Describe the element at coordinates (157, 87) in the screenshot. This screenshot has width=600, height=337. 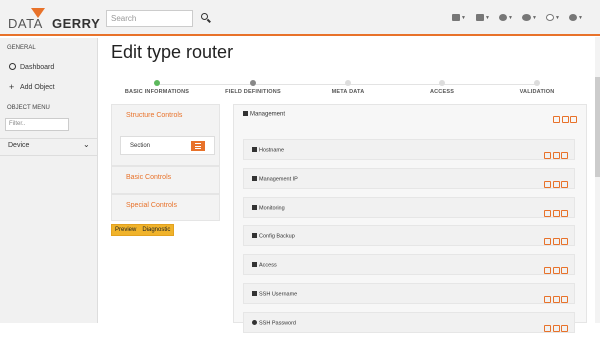
I see `step-basic-informations: BASIC INFORMATIONS` at that location.